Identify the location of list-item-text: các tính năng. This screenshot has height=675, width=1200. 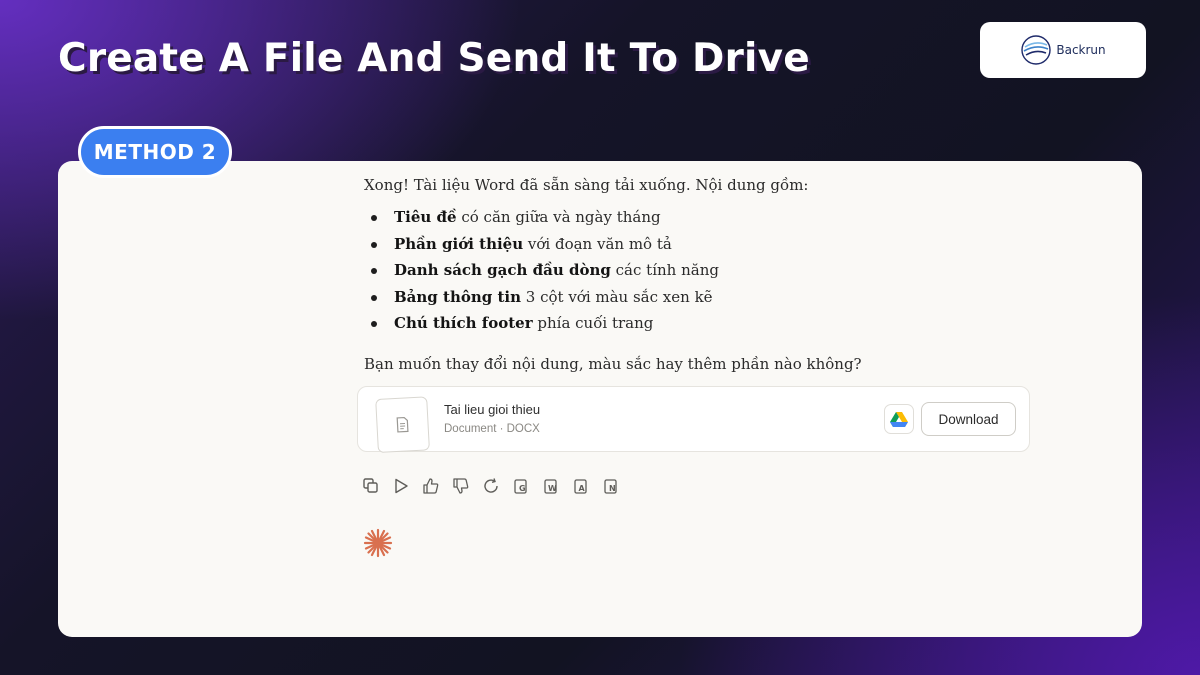
(664, 270).